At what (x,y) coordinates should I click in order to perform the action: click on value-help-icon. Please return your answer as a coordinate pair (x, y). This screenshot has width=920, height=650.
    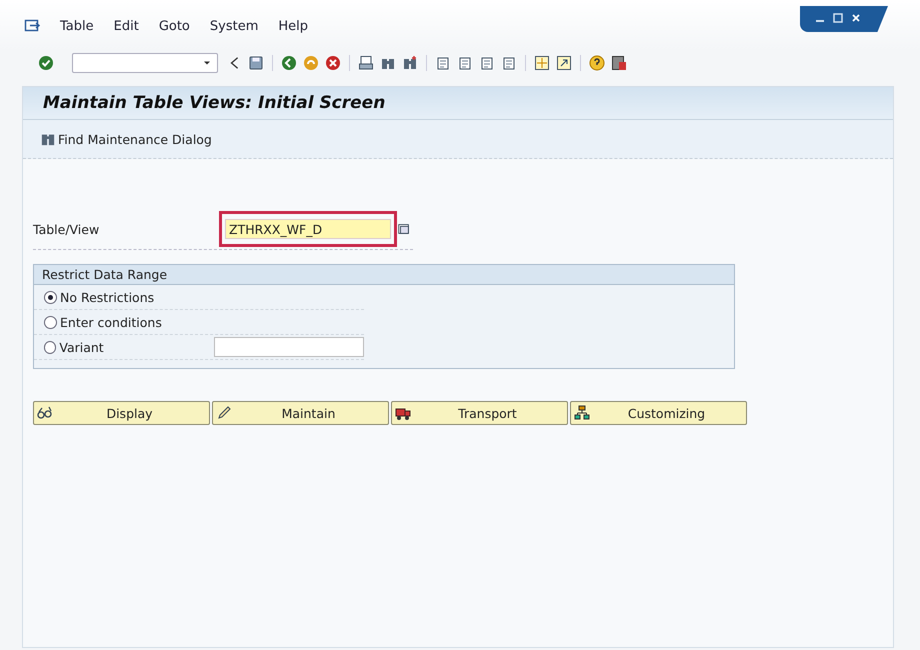
    Looking at the image, I should click on (404, 229).